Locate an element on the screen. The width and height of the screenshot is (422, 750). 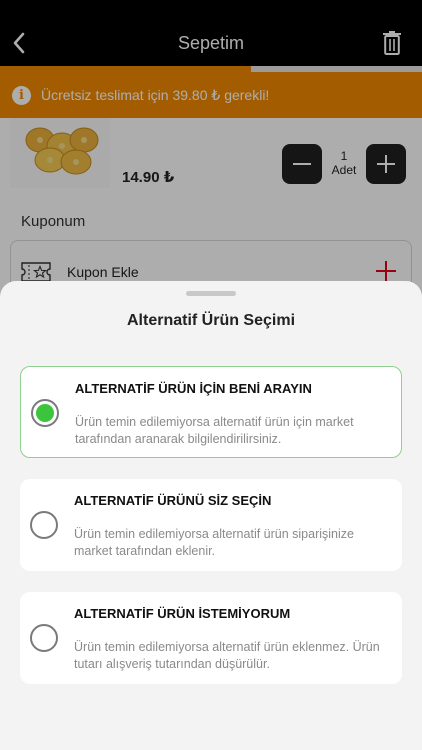
option-title: ALTERNATİF ÜRÜN İÇİN BENİ ARAYIN is located at coordinates (193, 388).